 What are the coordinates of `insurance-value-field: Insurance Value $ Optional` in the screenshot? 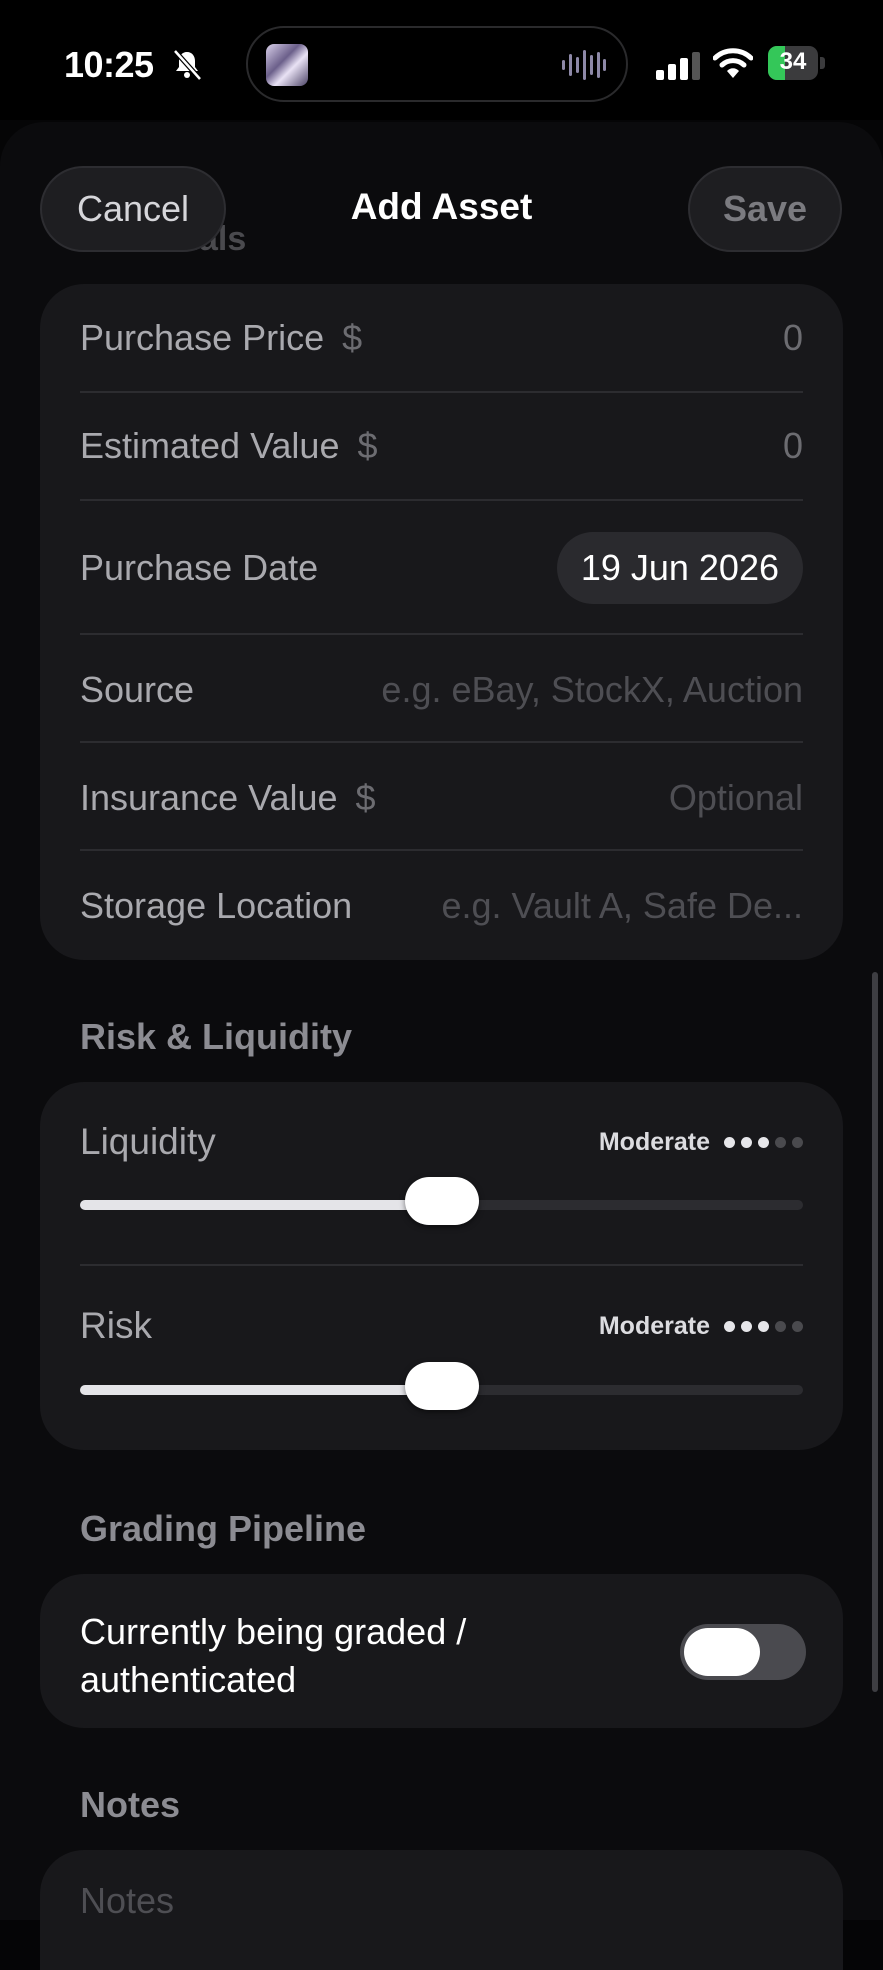 It's located at (441, 798).